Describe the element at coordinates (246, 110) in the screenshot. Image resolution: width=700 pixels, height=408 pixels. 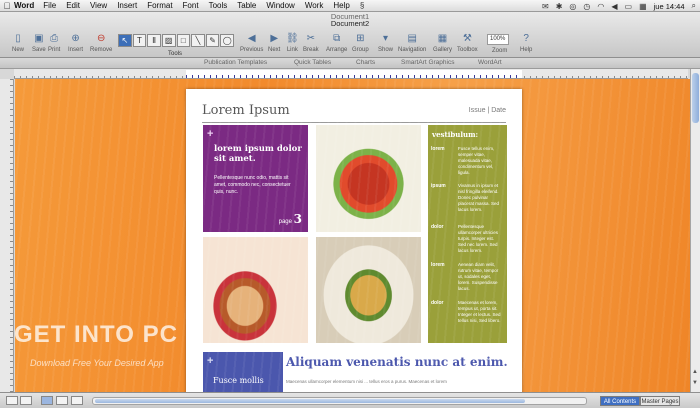
I see `page-title: Lorem Ipsum` at that location.